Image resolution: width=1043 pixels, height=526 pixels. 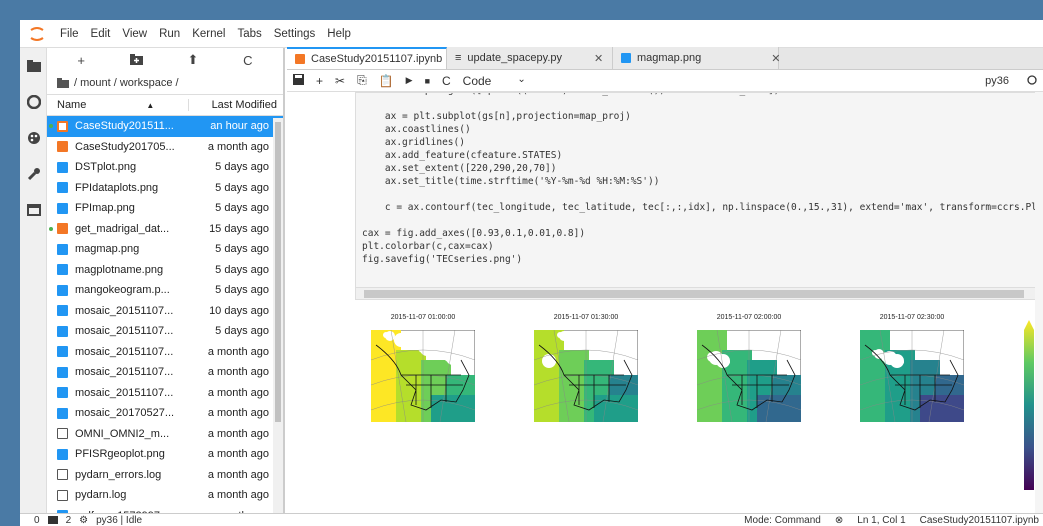 What do you see at coordinates (165, 229) in the screenshot?
I see `file-item: get_madrigal_dat... 15 days ago` at bounding box center [165, 229].